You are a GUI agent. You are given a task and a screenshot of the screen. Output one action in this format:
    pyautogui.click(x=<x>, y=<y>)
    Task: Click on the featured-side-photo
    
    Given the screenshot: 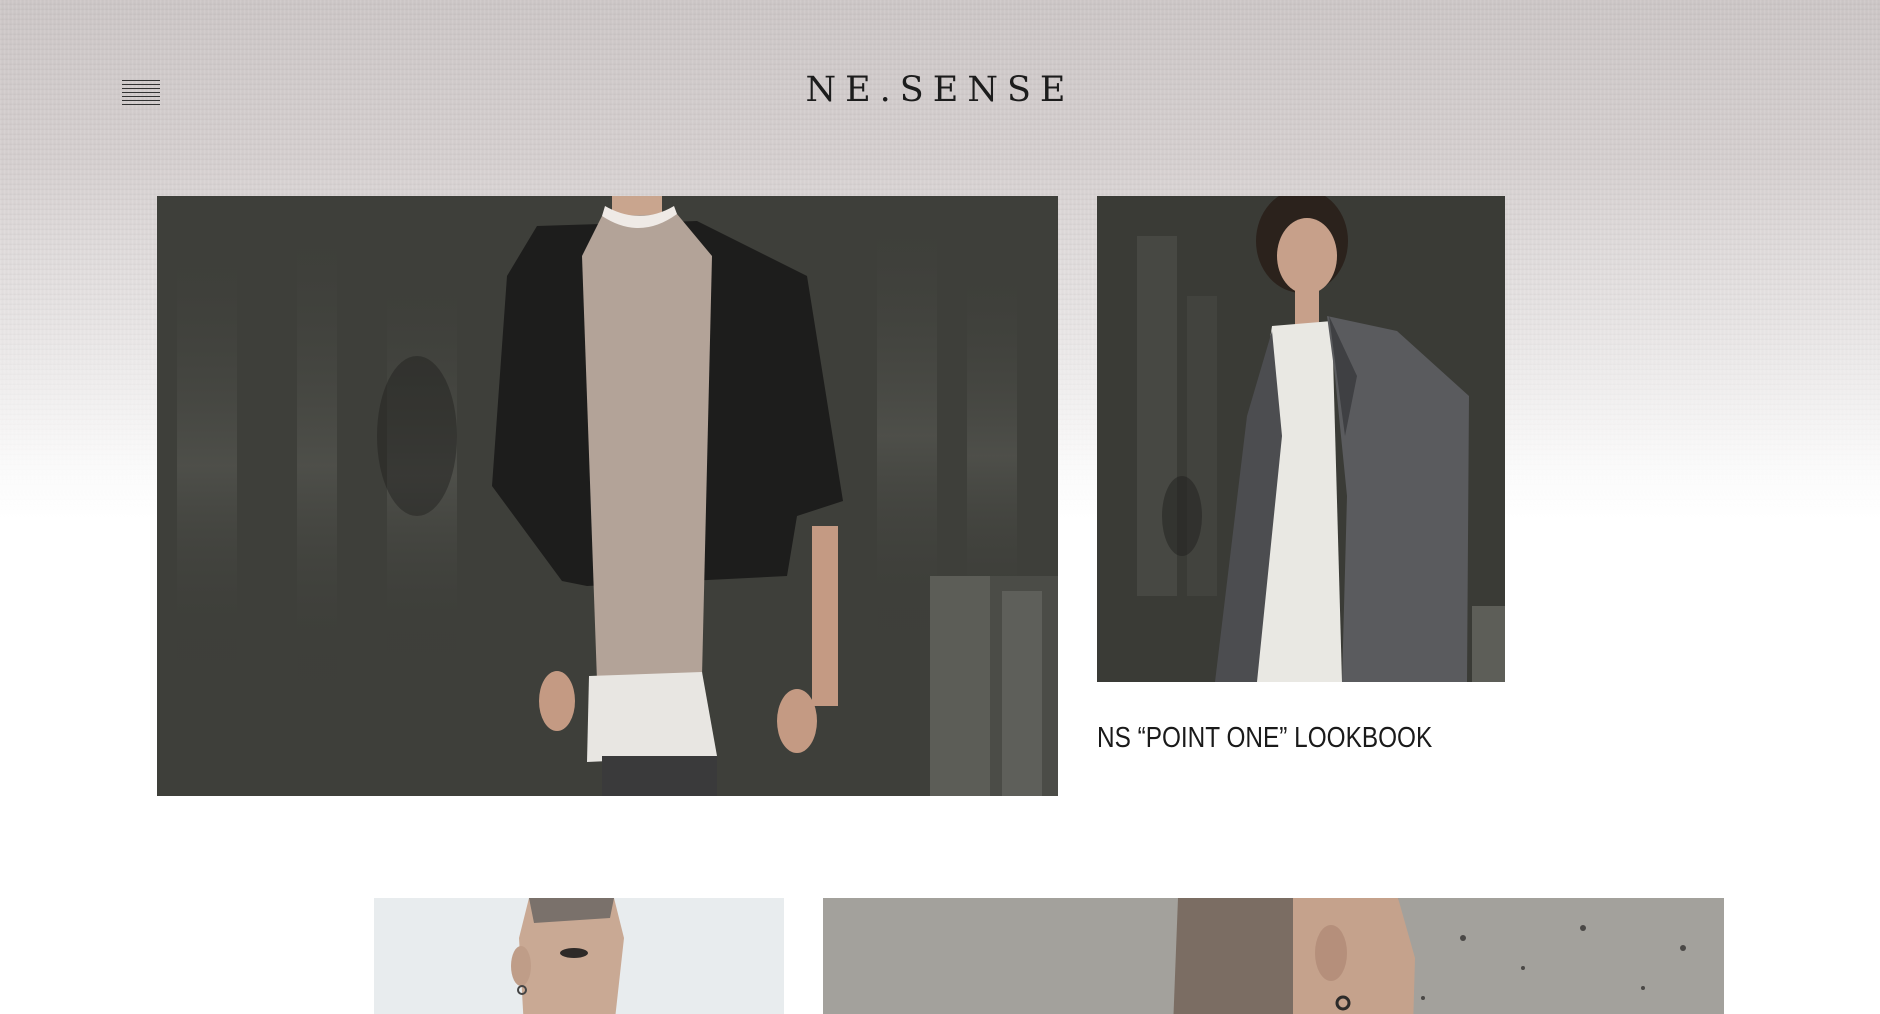 What is the action you would take?
    pyautogui.click(x=1301, y=439)
    